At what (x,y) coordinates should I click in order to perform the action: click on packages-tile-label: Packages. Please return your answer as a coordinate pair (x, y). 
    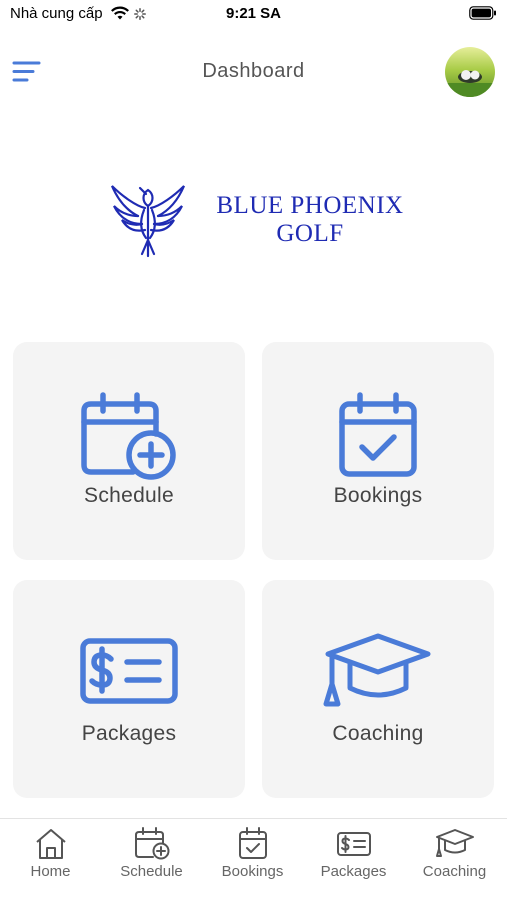
    Looking at the image, I should click on (129, 733).